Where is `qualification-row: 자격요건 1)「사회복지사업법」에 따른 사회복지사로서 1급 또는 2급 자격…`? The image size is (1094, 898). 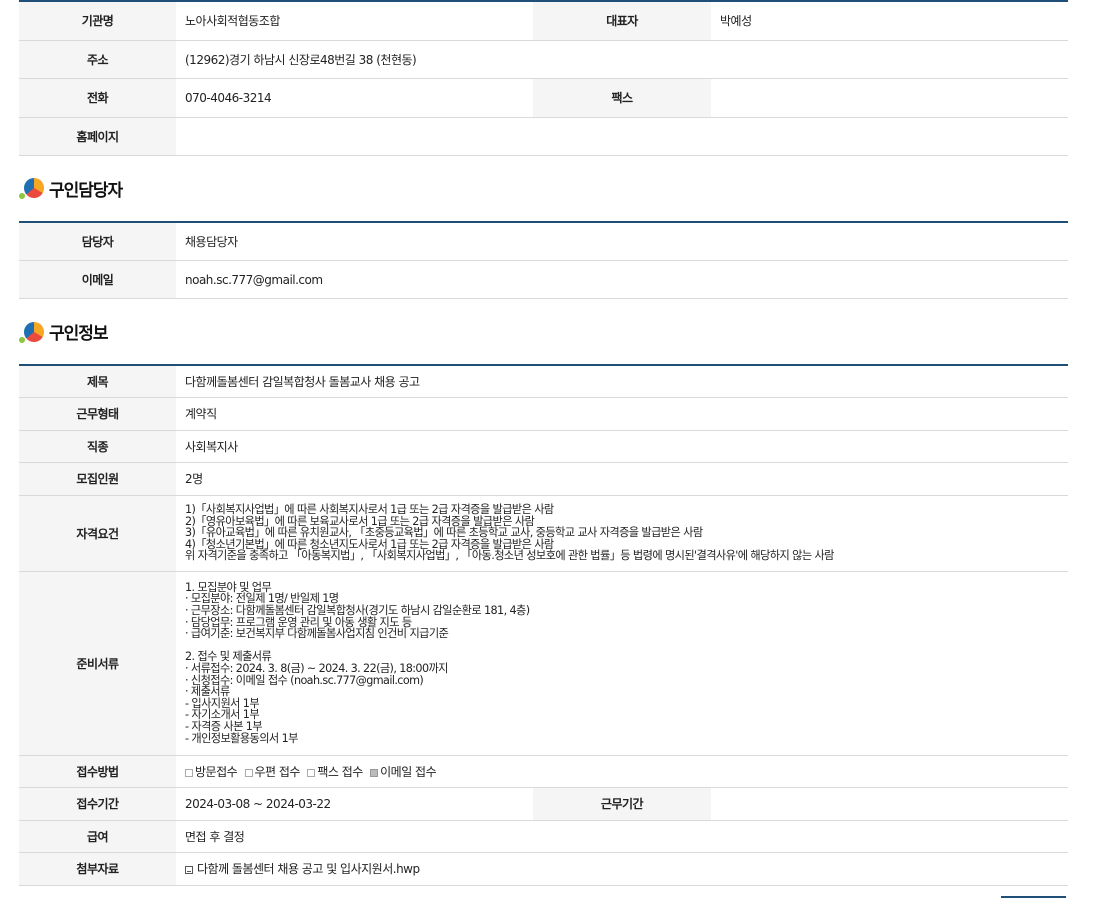
qualification-row: 자격요건 1)「사회복지사업법」에 따른 사회복지사로서 1급 또는 2급 자격… is located at coordinates (543, 533).